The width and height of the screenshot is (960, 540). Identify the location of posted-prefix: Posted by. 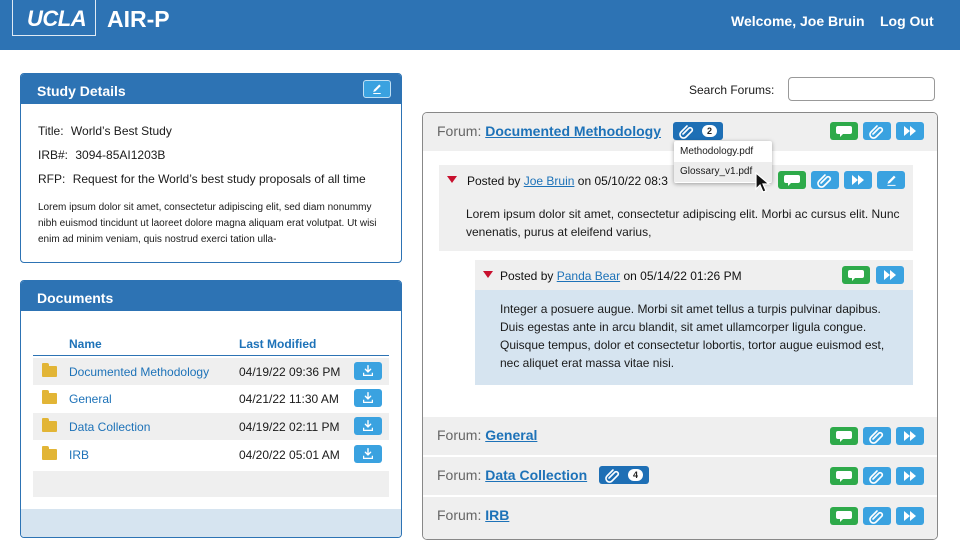
(527, 276).